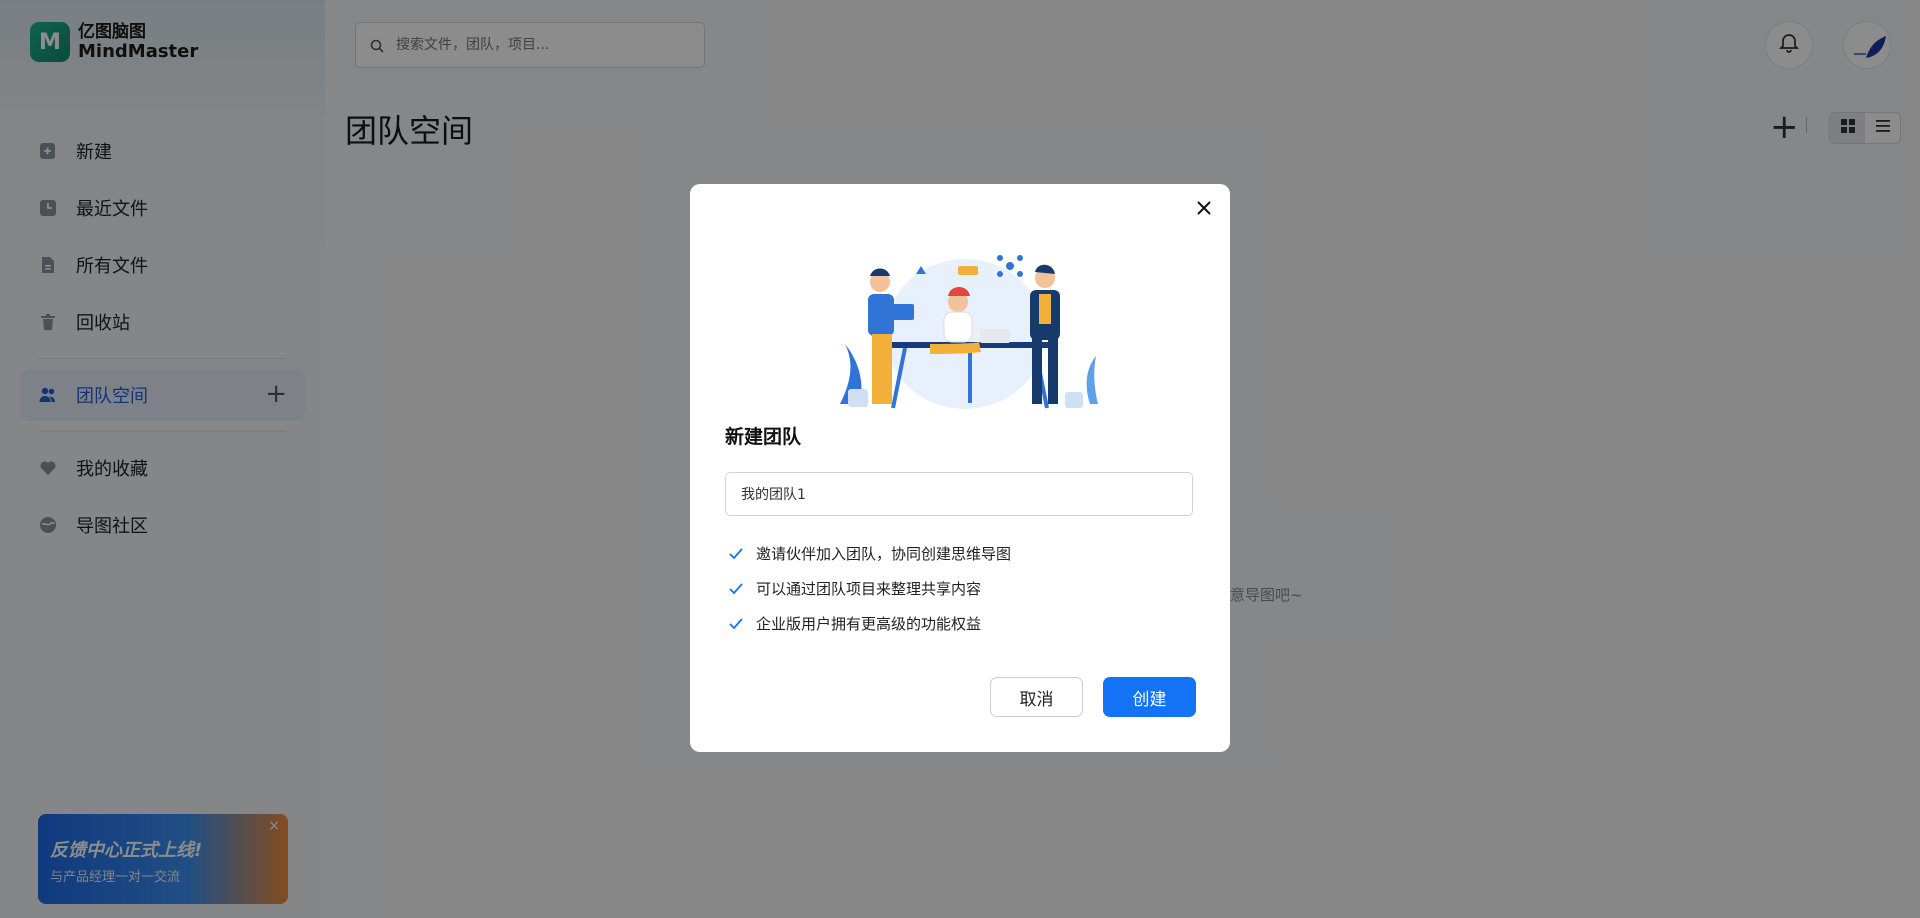 This screenshot has width=1920, height=918. I want to click on close-dialog-button, so click(1204, 210).